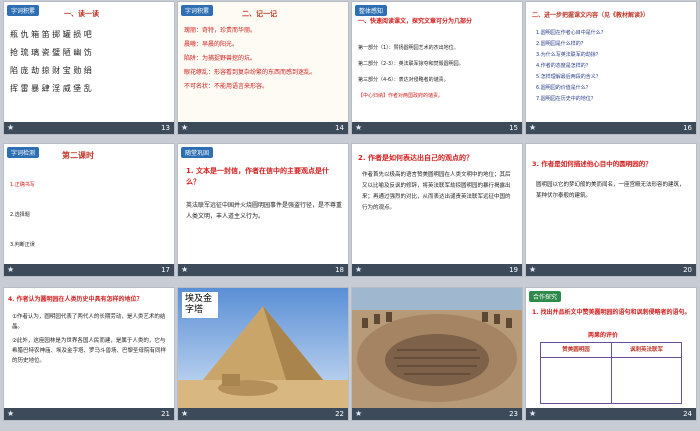  I want to click on slide-body: 圆明园以它的梦幻般的美而闻名，一座宫殿无法形容的建筑，某种伏尔泰般的建筑。, so click(610, 190).